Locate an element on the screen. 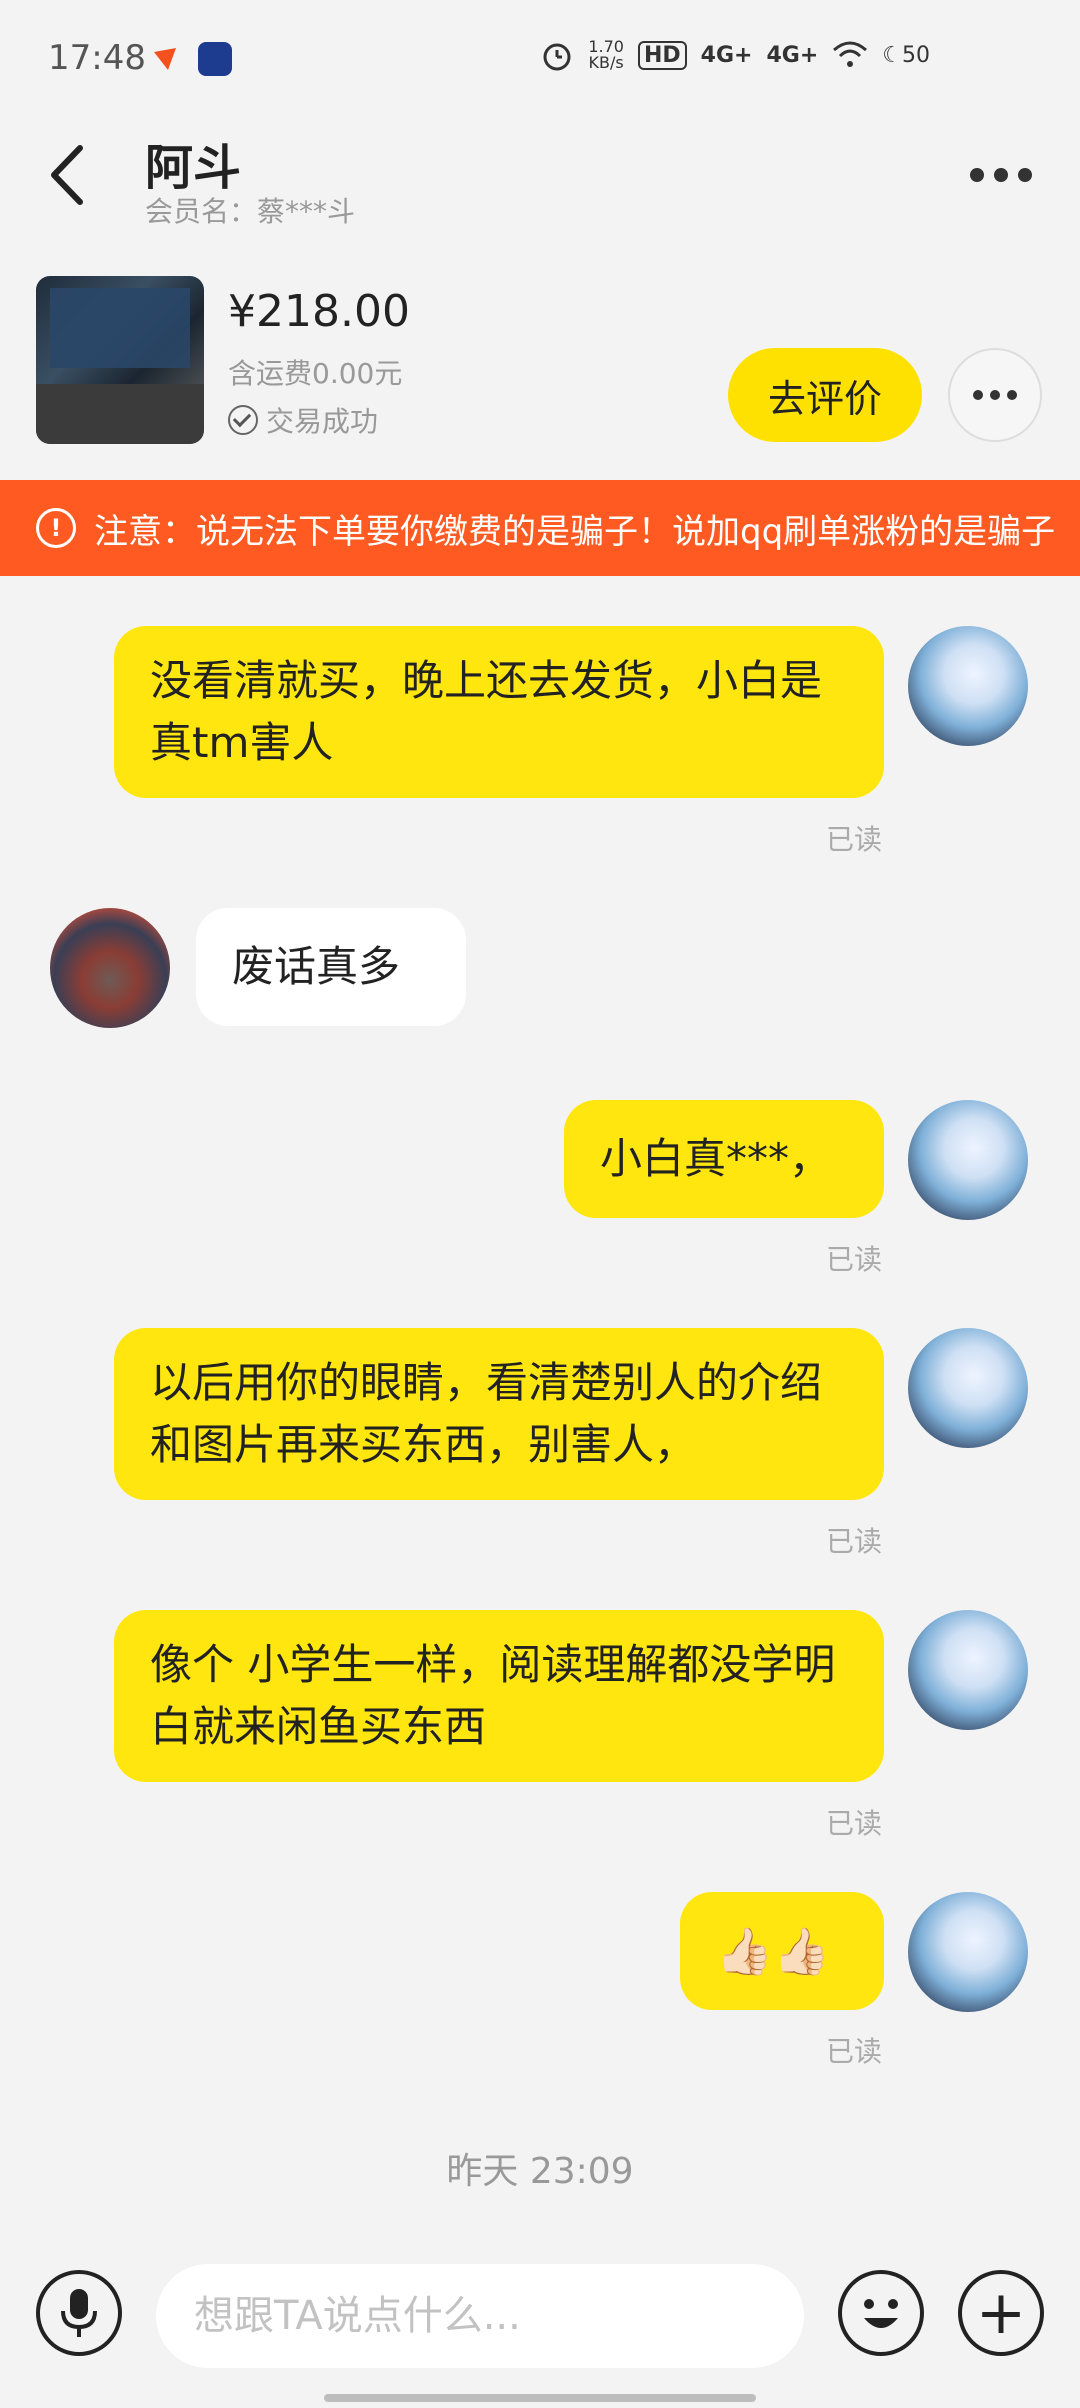 Image resolution: width=1080 pixels, height=2408 pixels. message-bubble-received: 废话真多 is located at coordinates (331, 967).